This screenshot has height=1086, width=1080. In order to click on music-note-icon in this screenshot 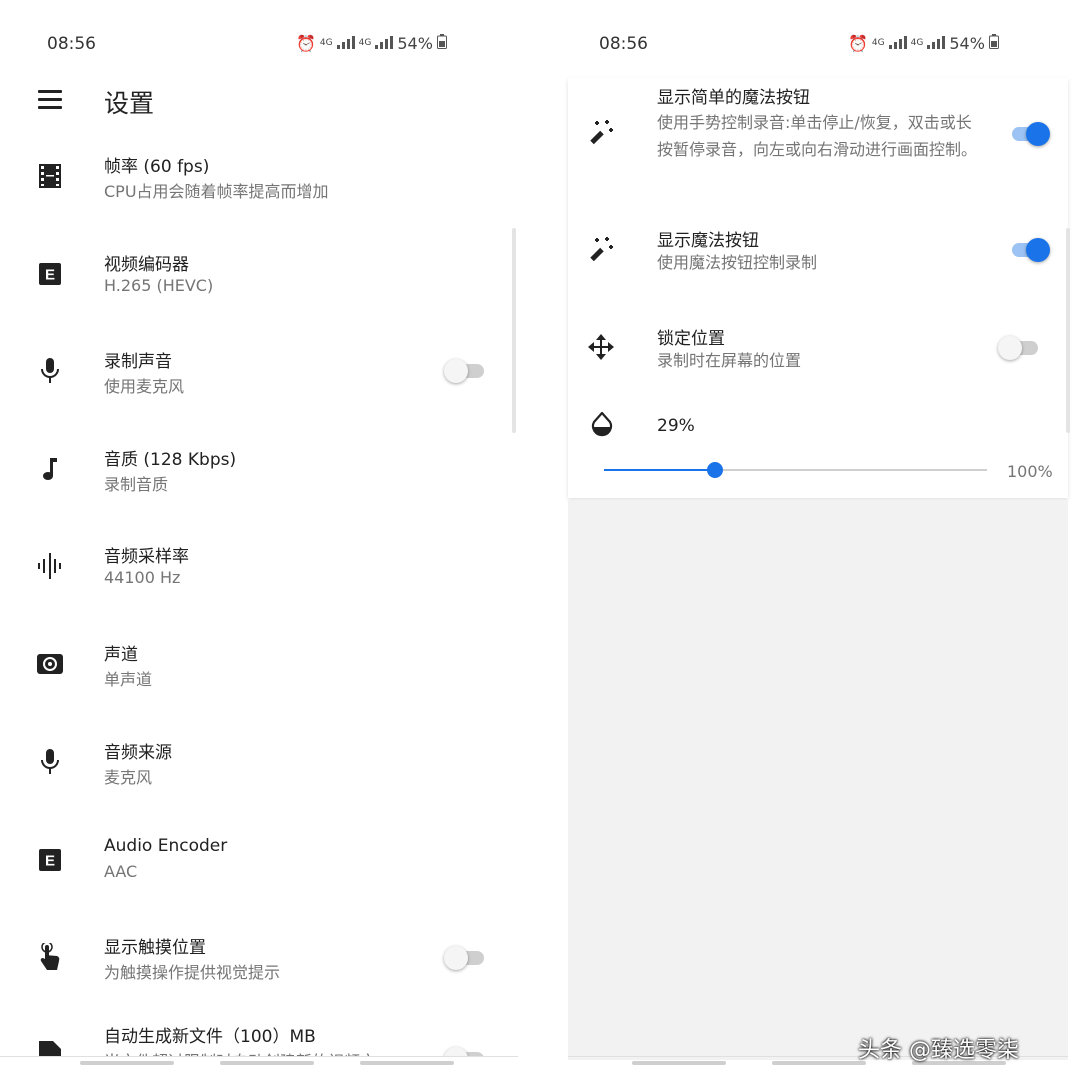, I will do `click(50, 469)`.